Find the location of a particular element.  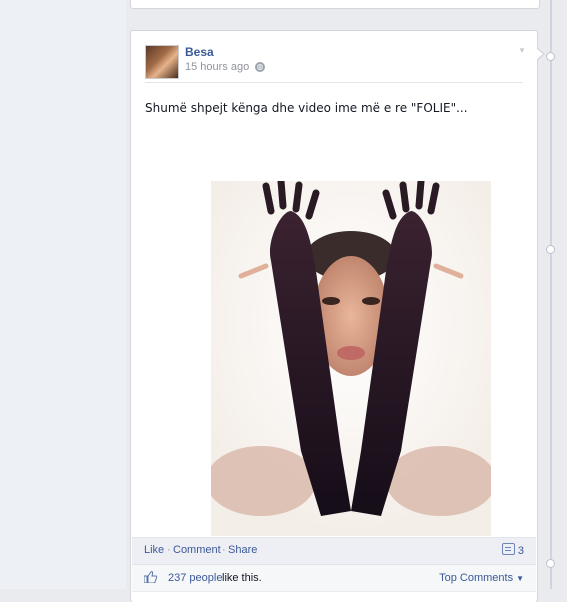

avatar is located at coordinates (162, 62).